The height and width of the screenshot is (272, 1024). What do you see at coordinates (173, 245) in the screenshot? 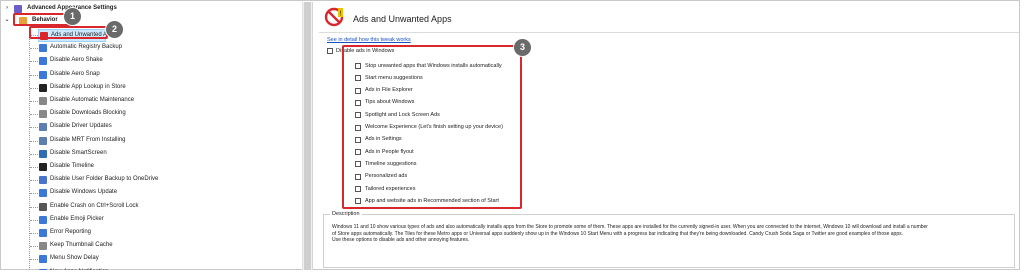
I see `tree-item-keep-thumbnail-cache: Keep Thumbnail Cache` at bounding box center [173, 245].